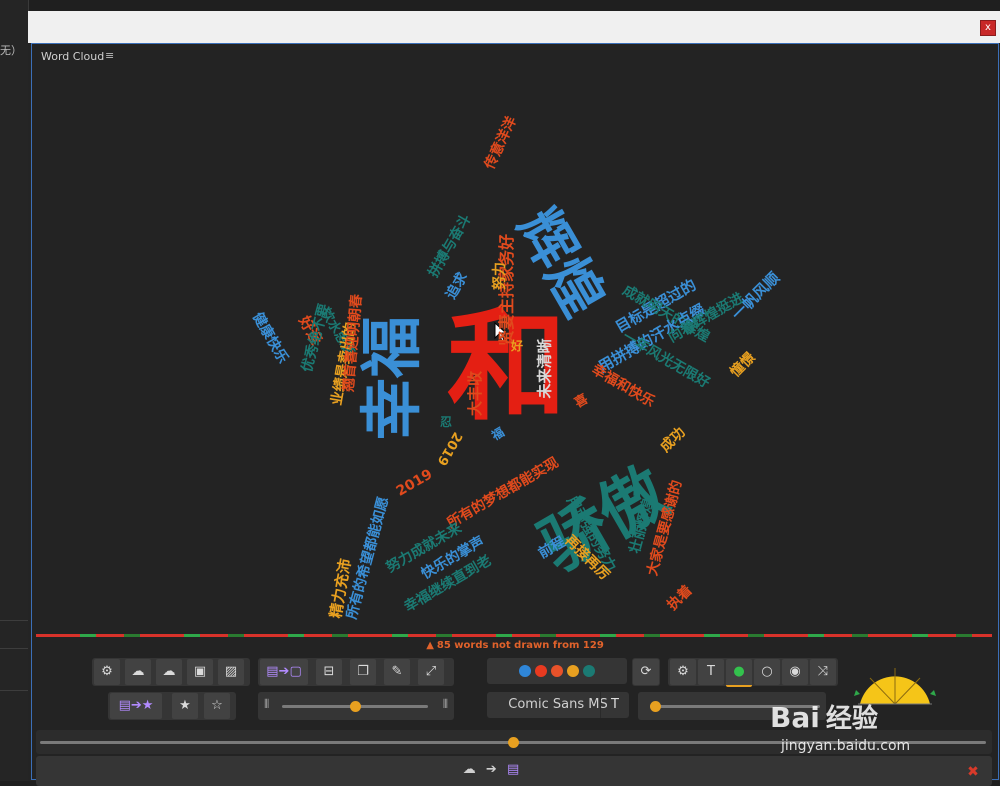 This screenshot has height=786, width=1000. I want to click on arrow-right-icon: ➔, so click(491, 769).